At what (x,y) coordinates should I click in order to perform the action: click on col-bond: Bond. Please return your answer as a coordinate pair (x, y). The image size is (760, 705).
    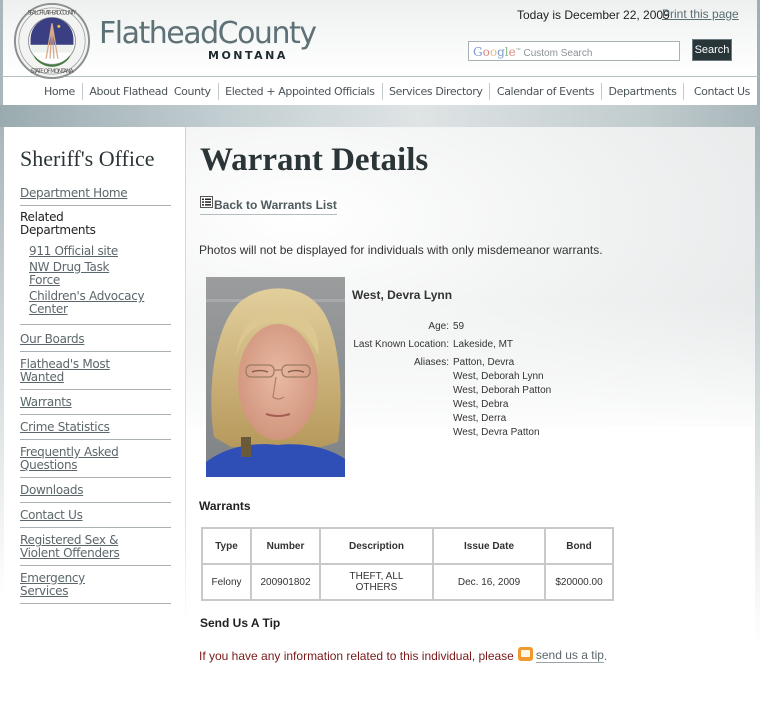
    Looking at the image, I should click on (579, 546).